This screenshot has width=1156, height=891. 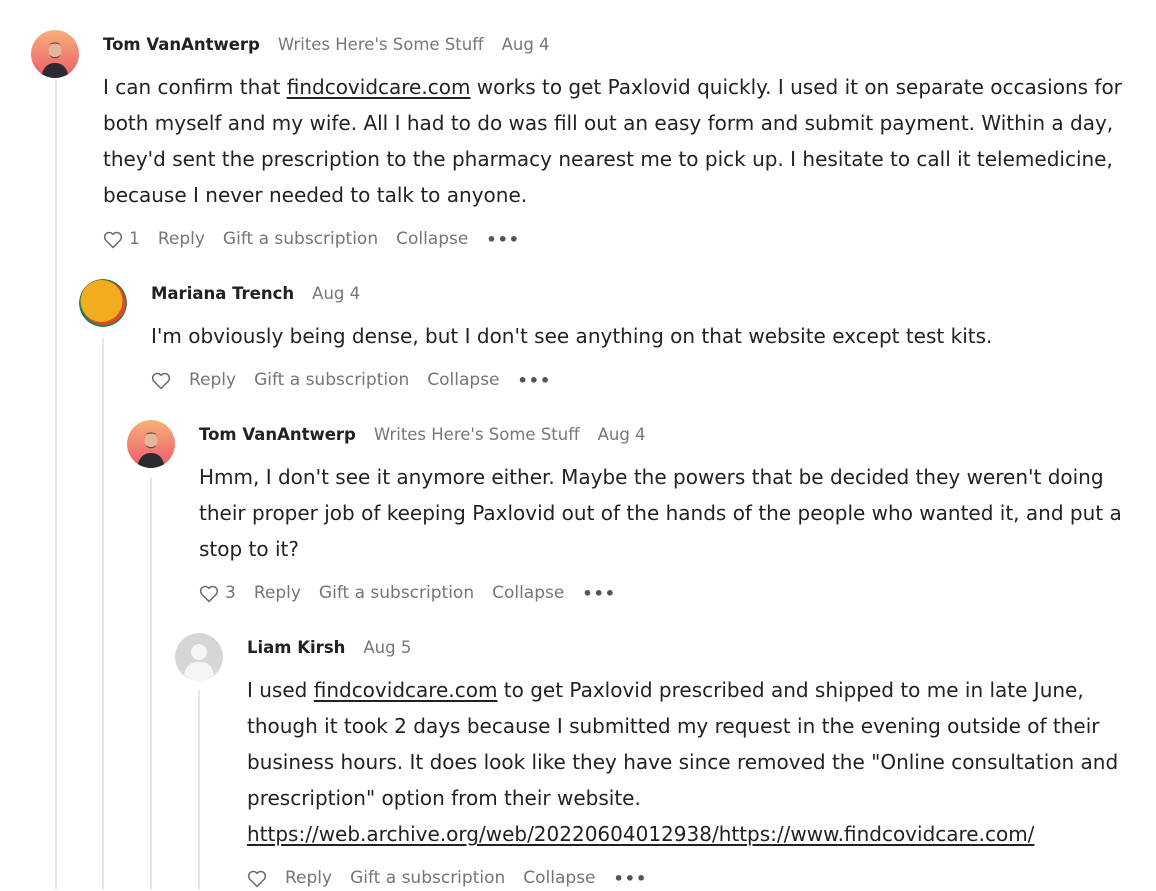 I want to click on like-count: 1, so click(x=134, y=239).